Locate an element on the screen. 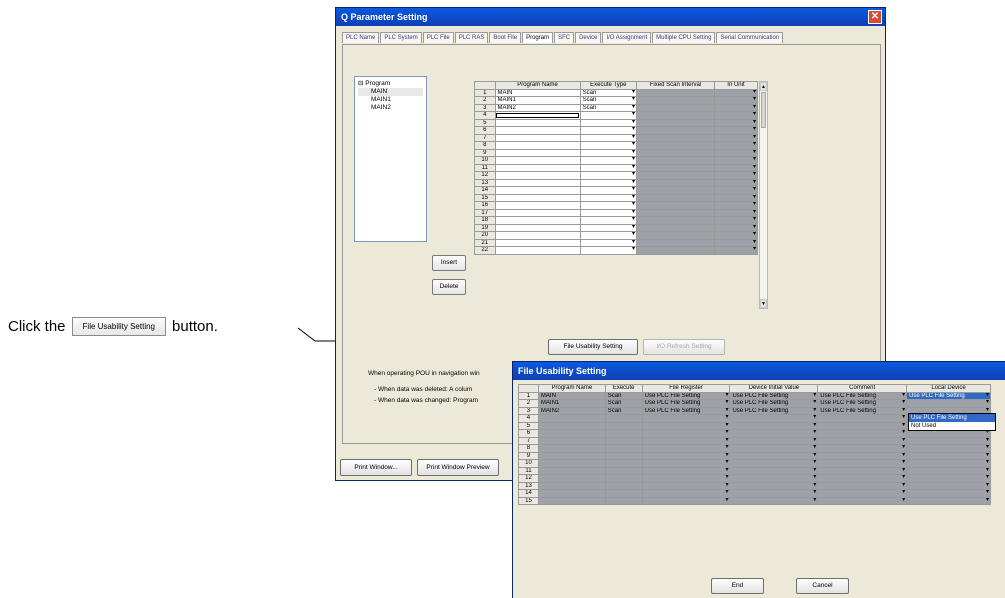 The height and width of the screenshot is (598, 1005). scroll-down-icon: ▼ is located at coordinates (763, 303).